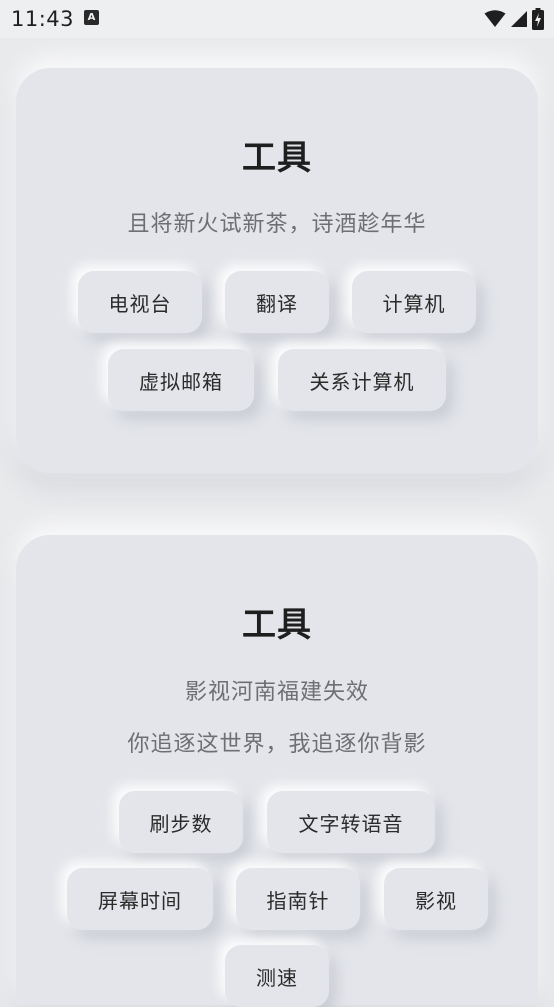  What do you see at coordinates (362, 380) in the screenshot?
I see `relationship-calculator-button: 关系计算机` at bounding box center [362, 380].